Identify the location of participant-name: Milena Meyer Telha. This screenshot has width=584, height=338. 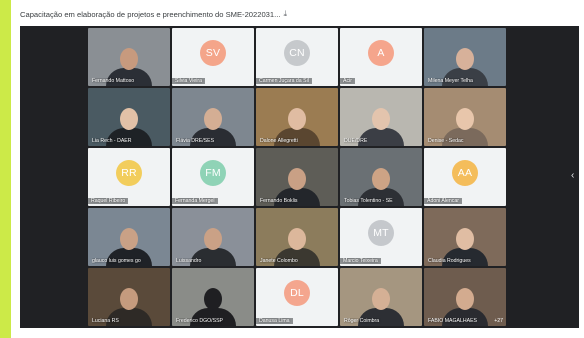
(450, 81).